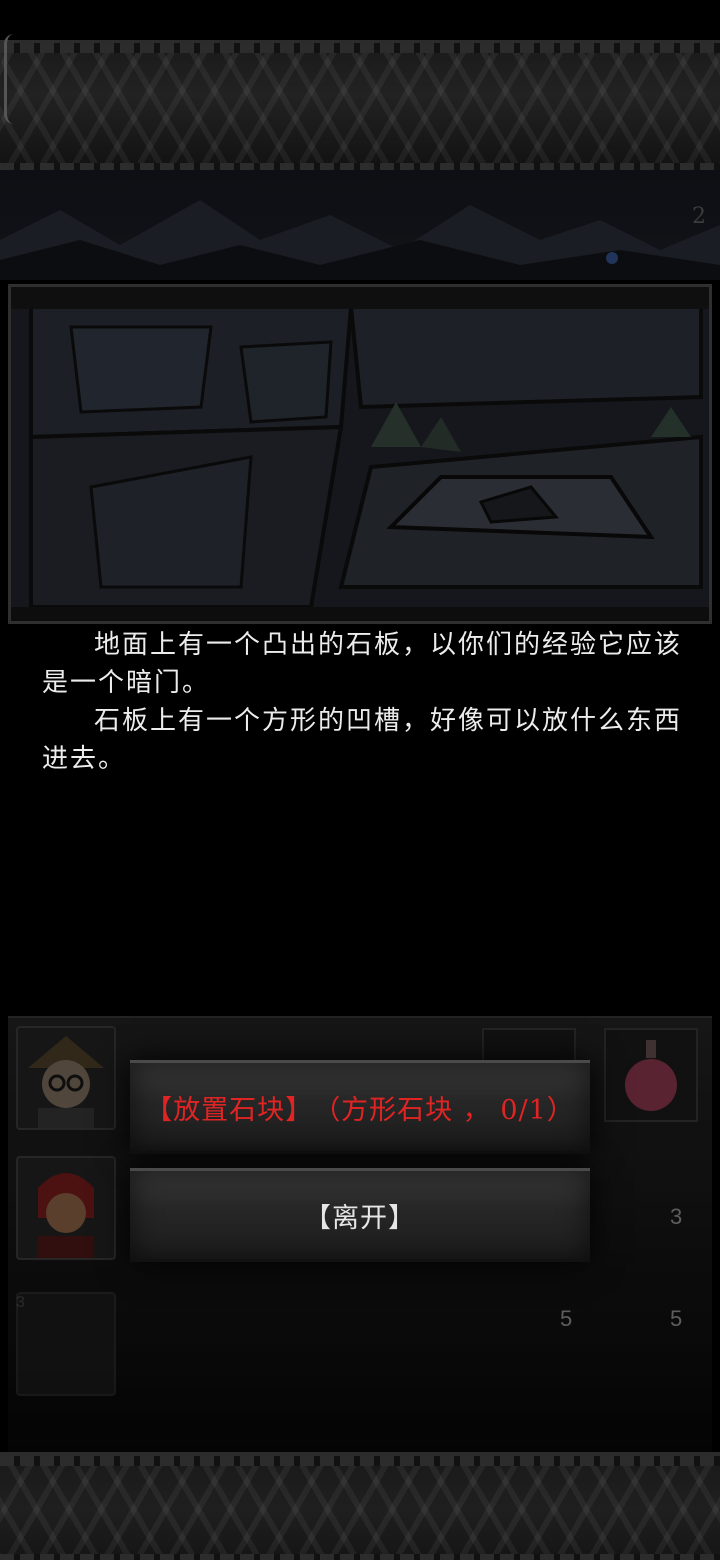 The image size is (720, 1560). Describe the element at coordinates (444, 1110) in the screenshot. I see `place-stone-requirement: （方形石块 ， 0/1）` at that location.